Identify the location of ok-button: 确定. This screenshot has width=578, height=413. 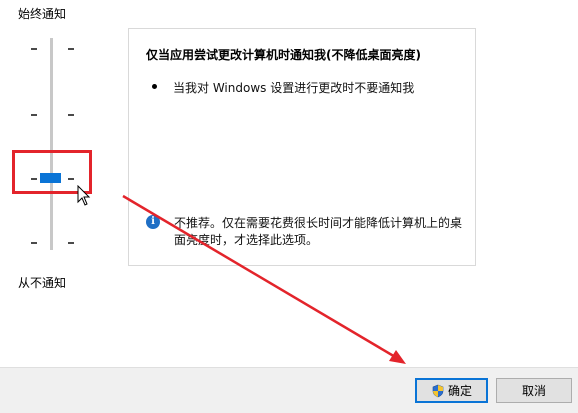
(451, 390).